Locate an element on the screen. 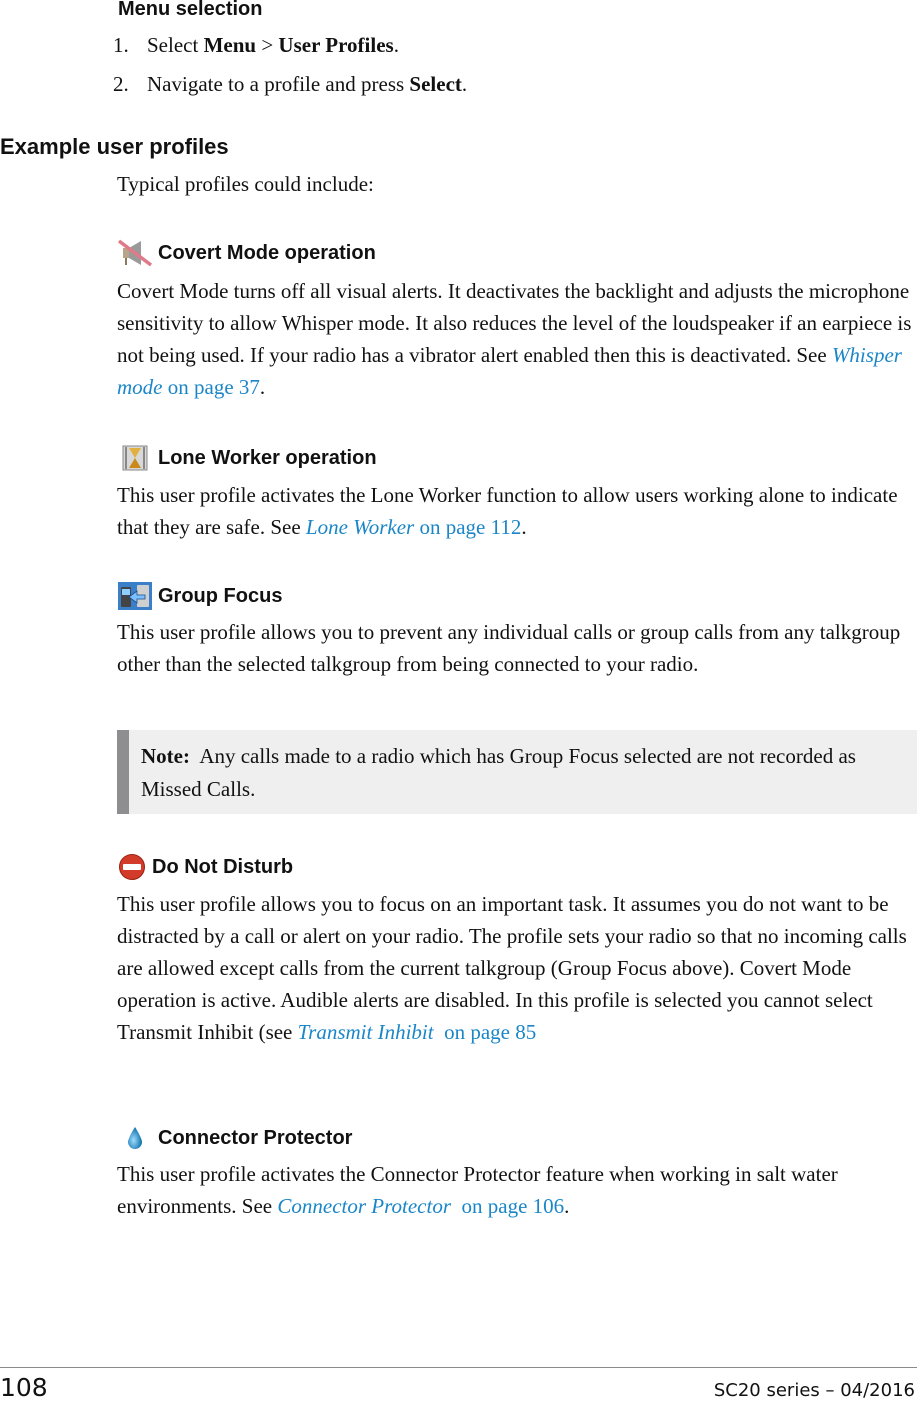  lone-worker-heading: Lone Worker operation is located at coordinates (247, 458).